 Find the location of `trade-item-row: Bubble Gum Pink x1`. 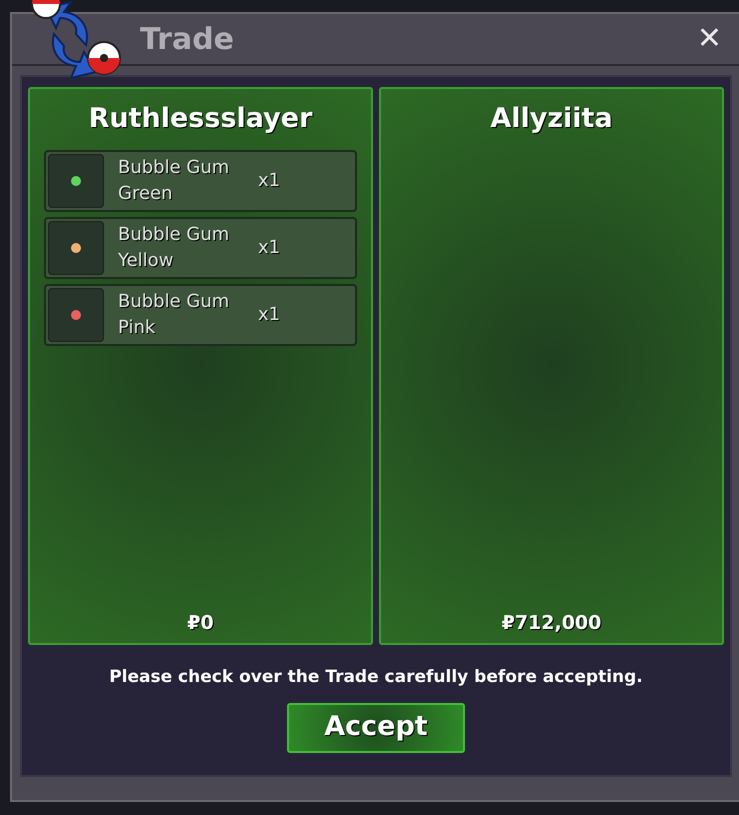

trade-item-row: Bubble Gum Pink x1 is located at coordinates (200, 315).